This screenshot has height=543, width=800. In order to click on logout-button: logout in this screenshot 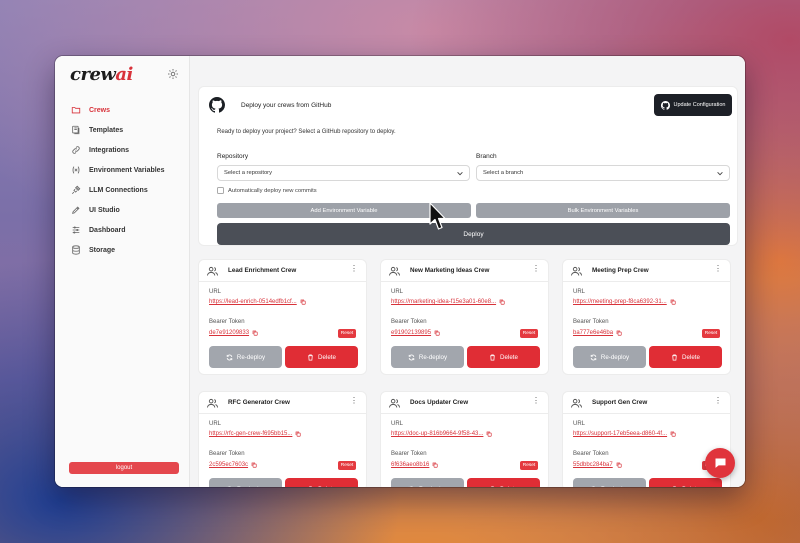, I will do `click(124, 468)`.